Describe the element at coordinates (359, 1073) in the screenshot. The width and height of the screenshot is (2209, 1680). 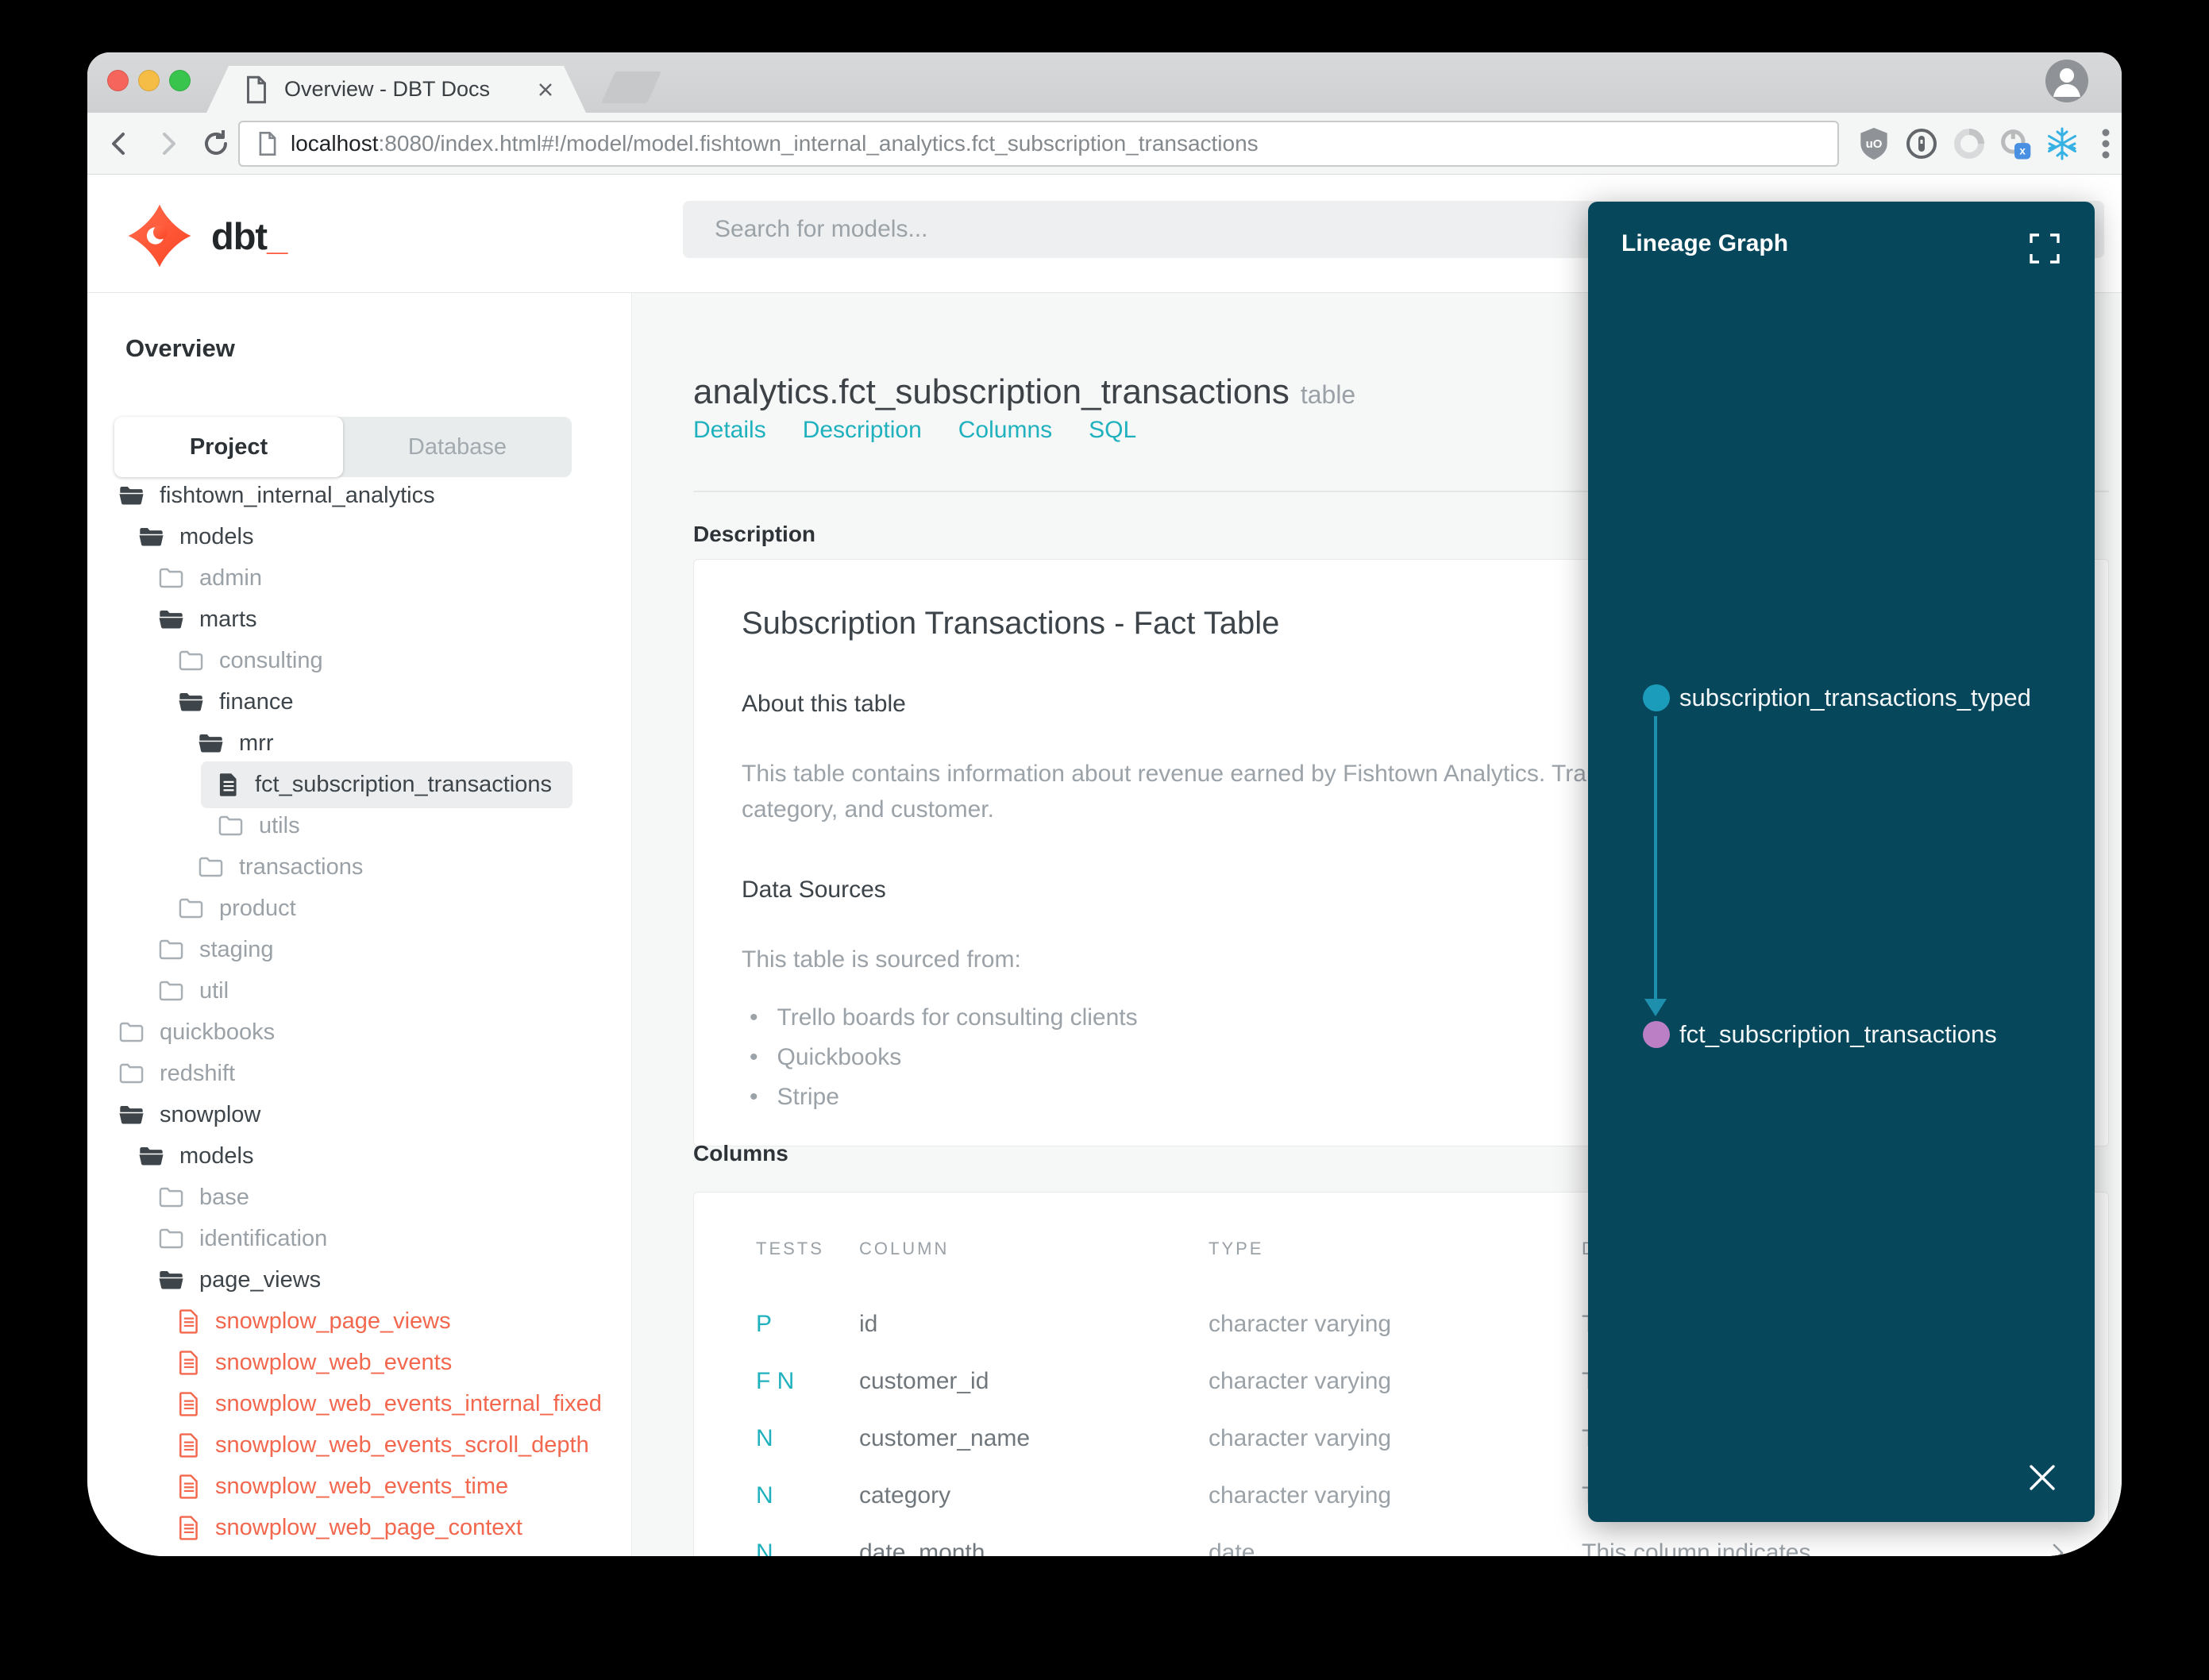
I see `tree-item-redshift: redshift` at that location.